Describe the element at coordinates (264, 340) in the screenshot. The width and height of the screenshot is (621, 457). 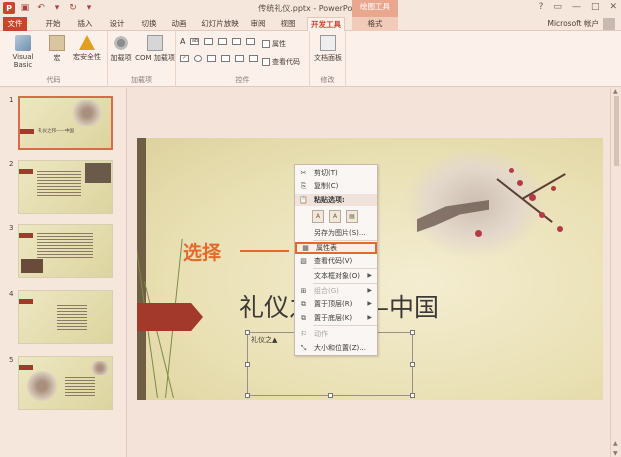
I see `textbox-content: 礼仪之▲` at that location.